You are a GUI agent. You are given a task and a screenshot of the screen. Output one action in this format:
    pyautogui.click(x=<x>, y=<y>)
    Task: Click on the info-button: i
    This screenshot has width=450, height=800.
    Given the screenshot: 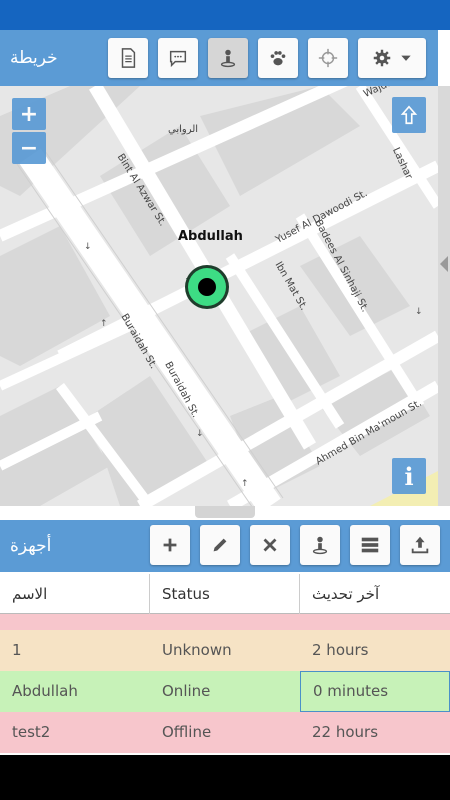 What is the action you would take?
    pyautogui.click(x=409, y=476)
    